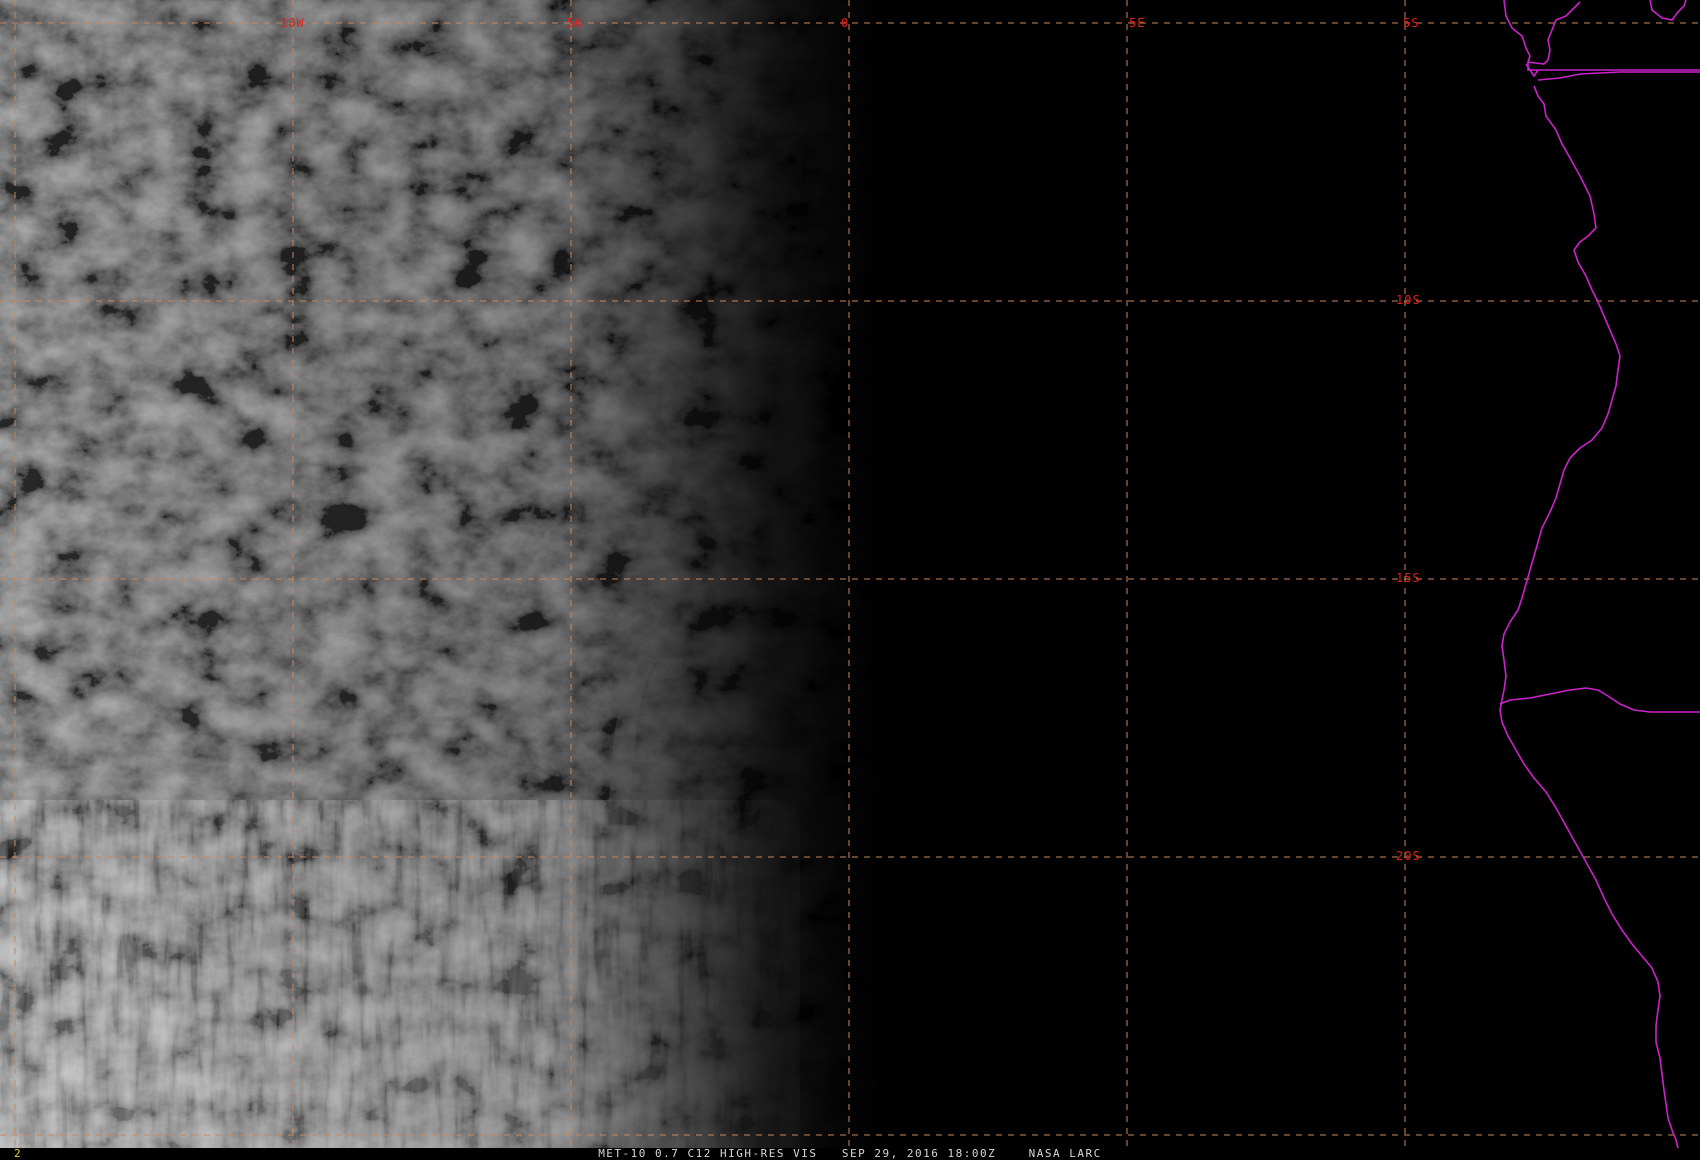 The width and height of the screenshot is (1700, 1160). I want to click on country-borders, so click(1599, 574).